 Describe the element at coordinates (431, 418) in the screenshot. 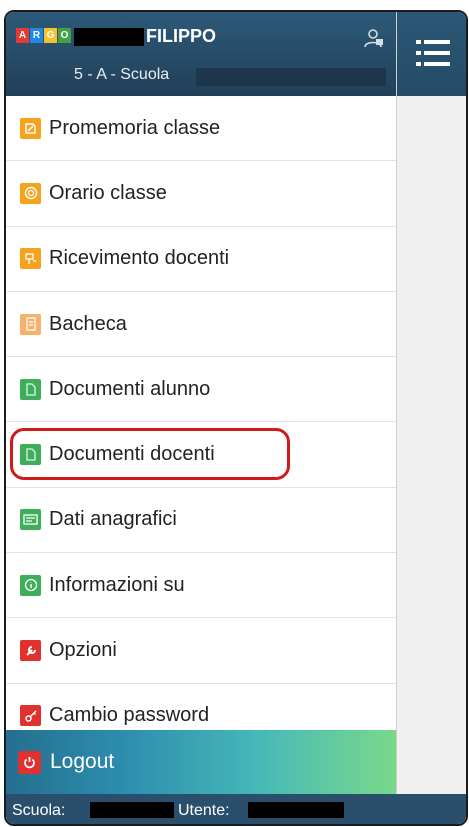

I see `content-pane` at that location.